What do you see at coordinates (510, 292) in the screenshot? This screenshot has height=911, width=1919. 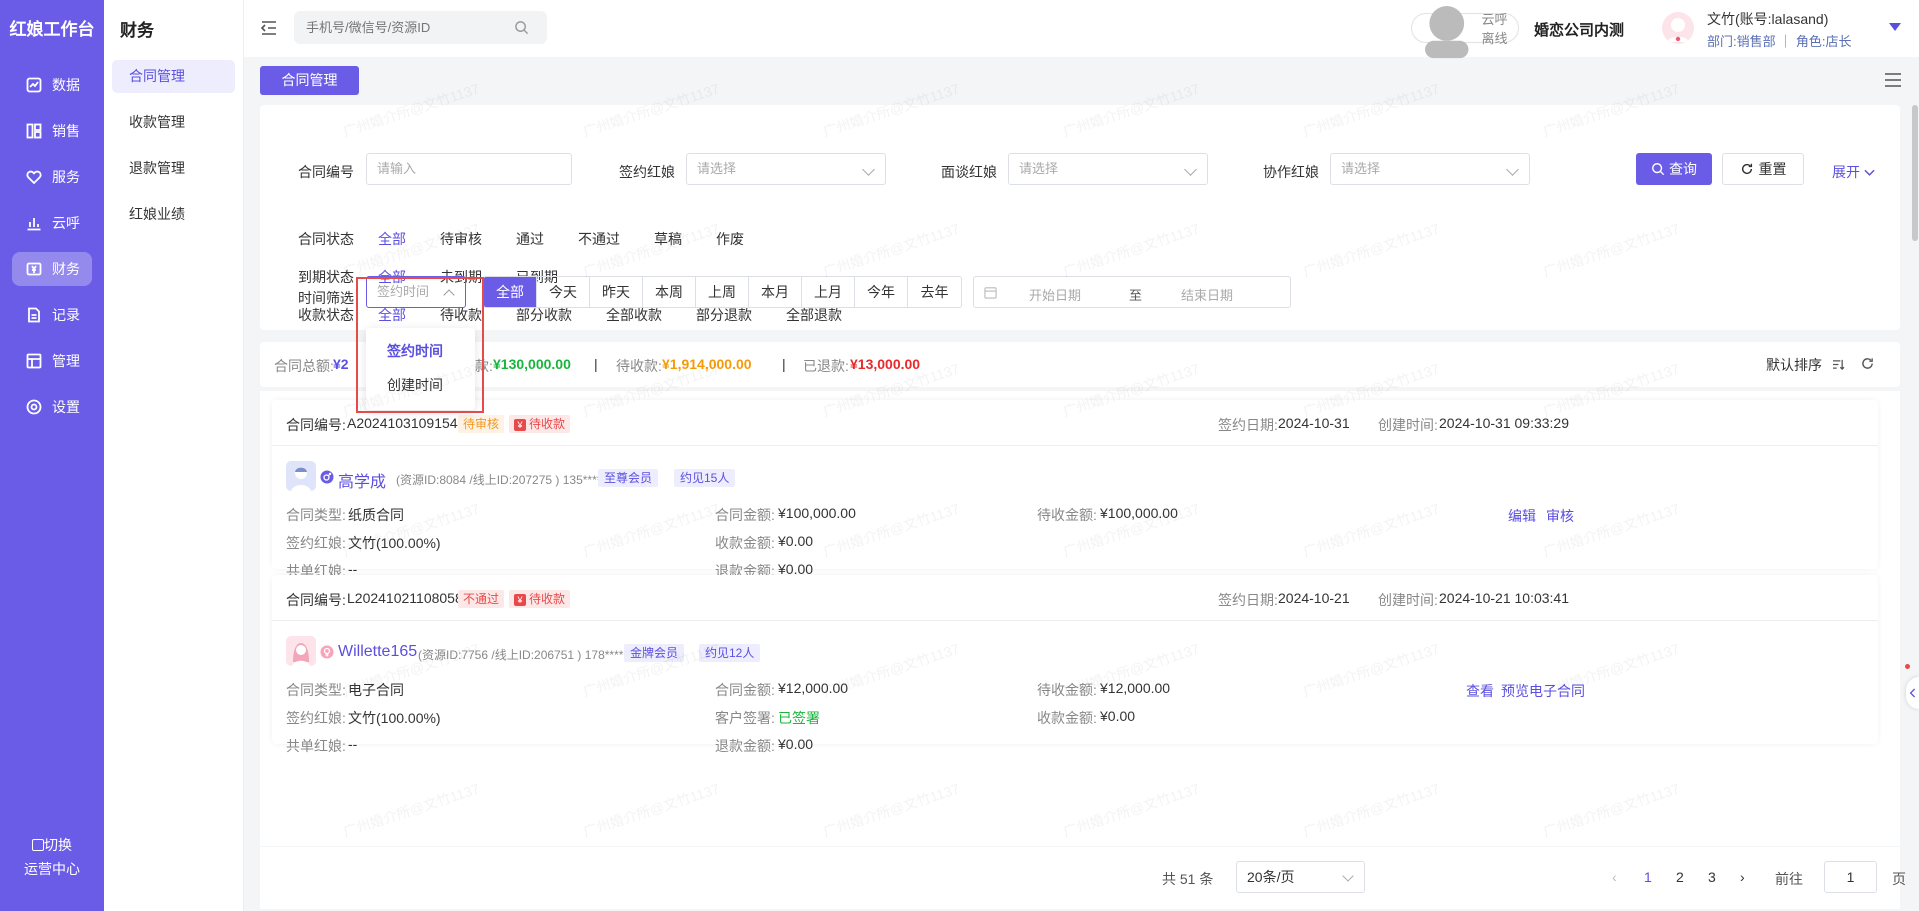 I see `time-option-all: 全部` at bounding box center [510, 292].